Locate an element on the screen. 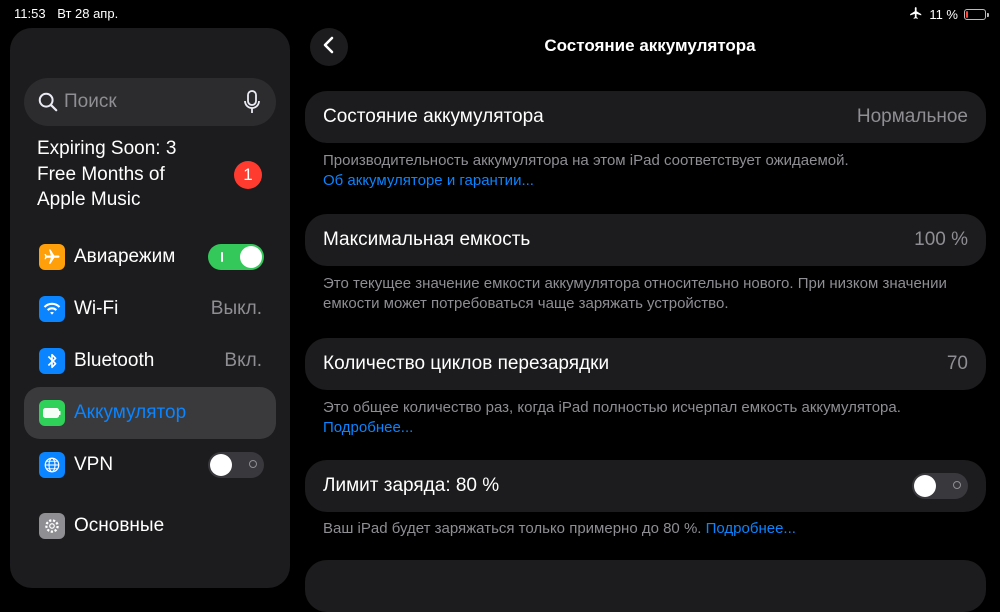  gear-icon is located at coordinates (52, 526).